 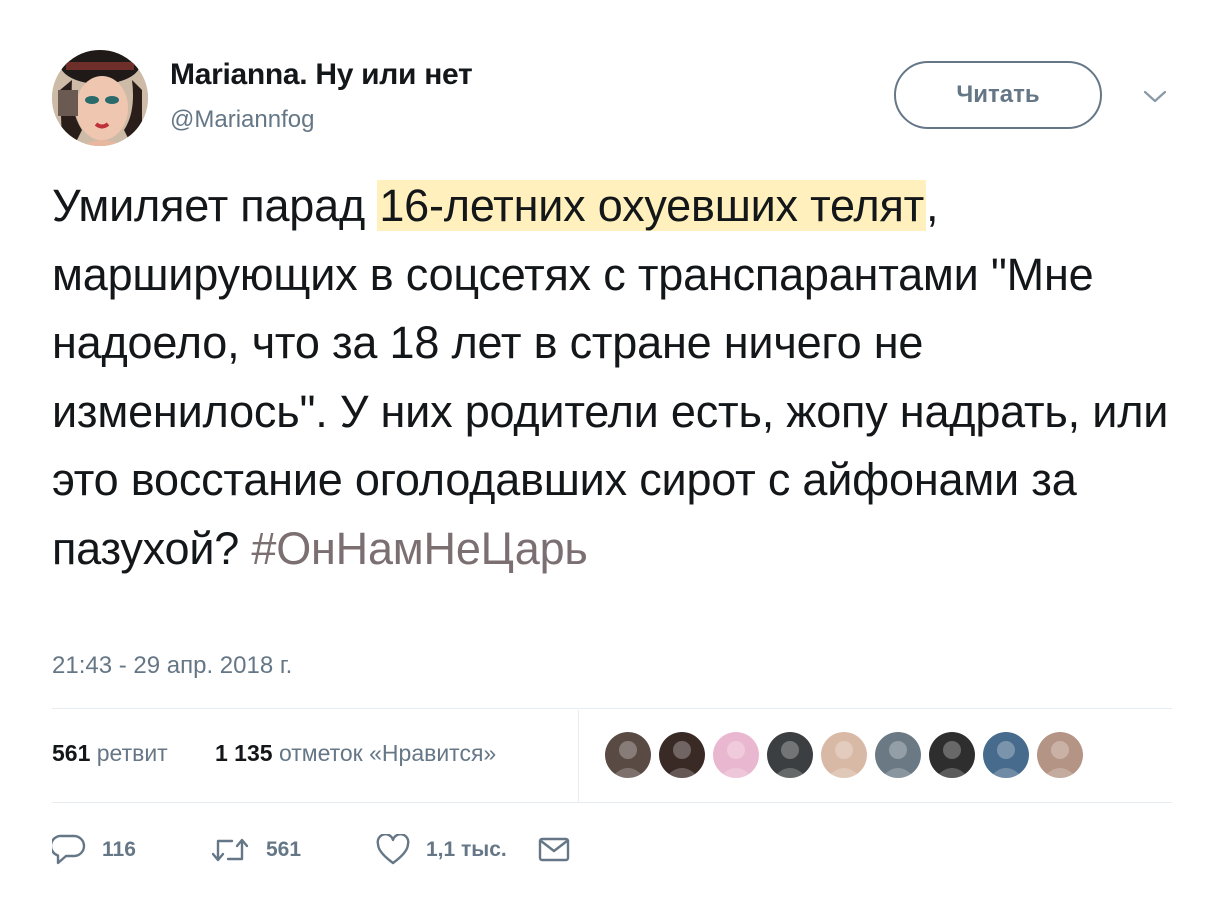 I want to click on avatar-image, so click(x=100, y=98).